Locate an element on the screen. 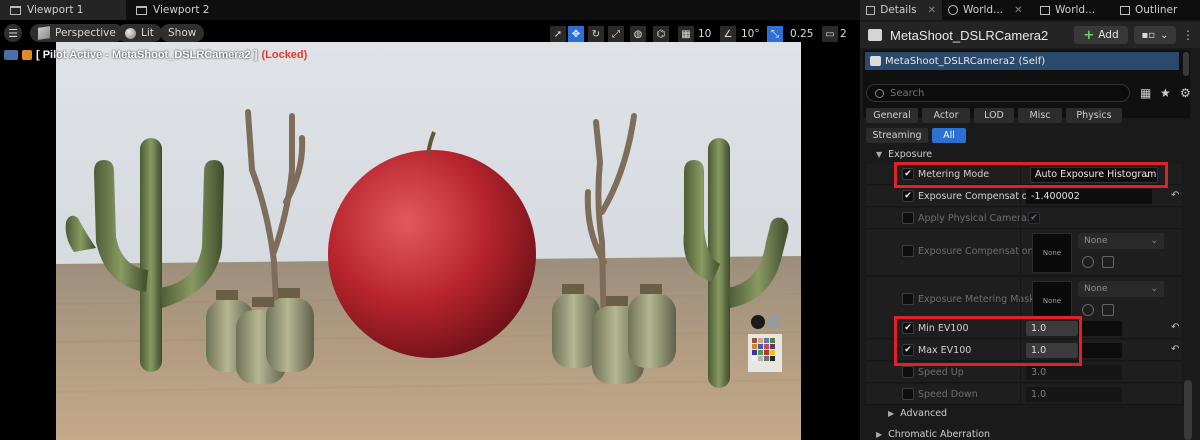  speed-up-field: 3.0 is located at coordinates (1074, 372).